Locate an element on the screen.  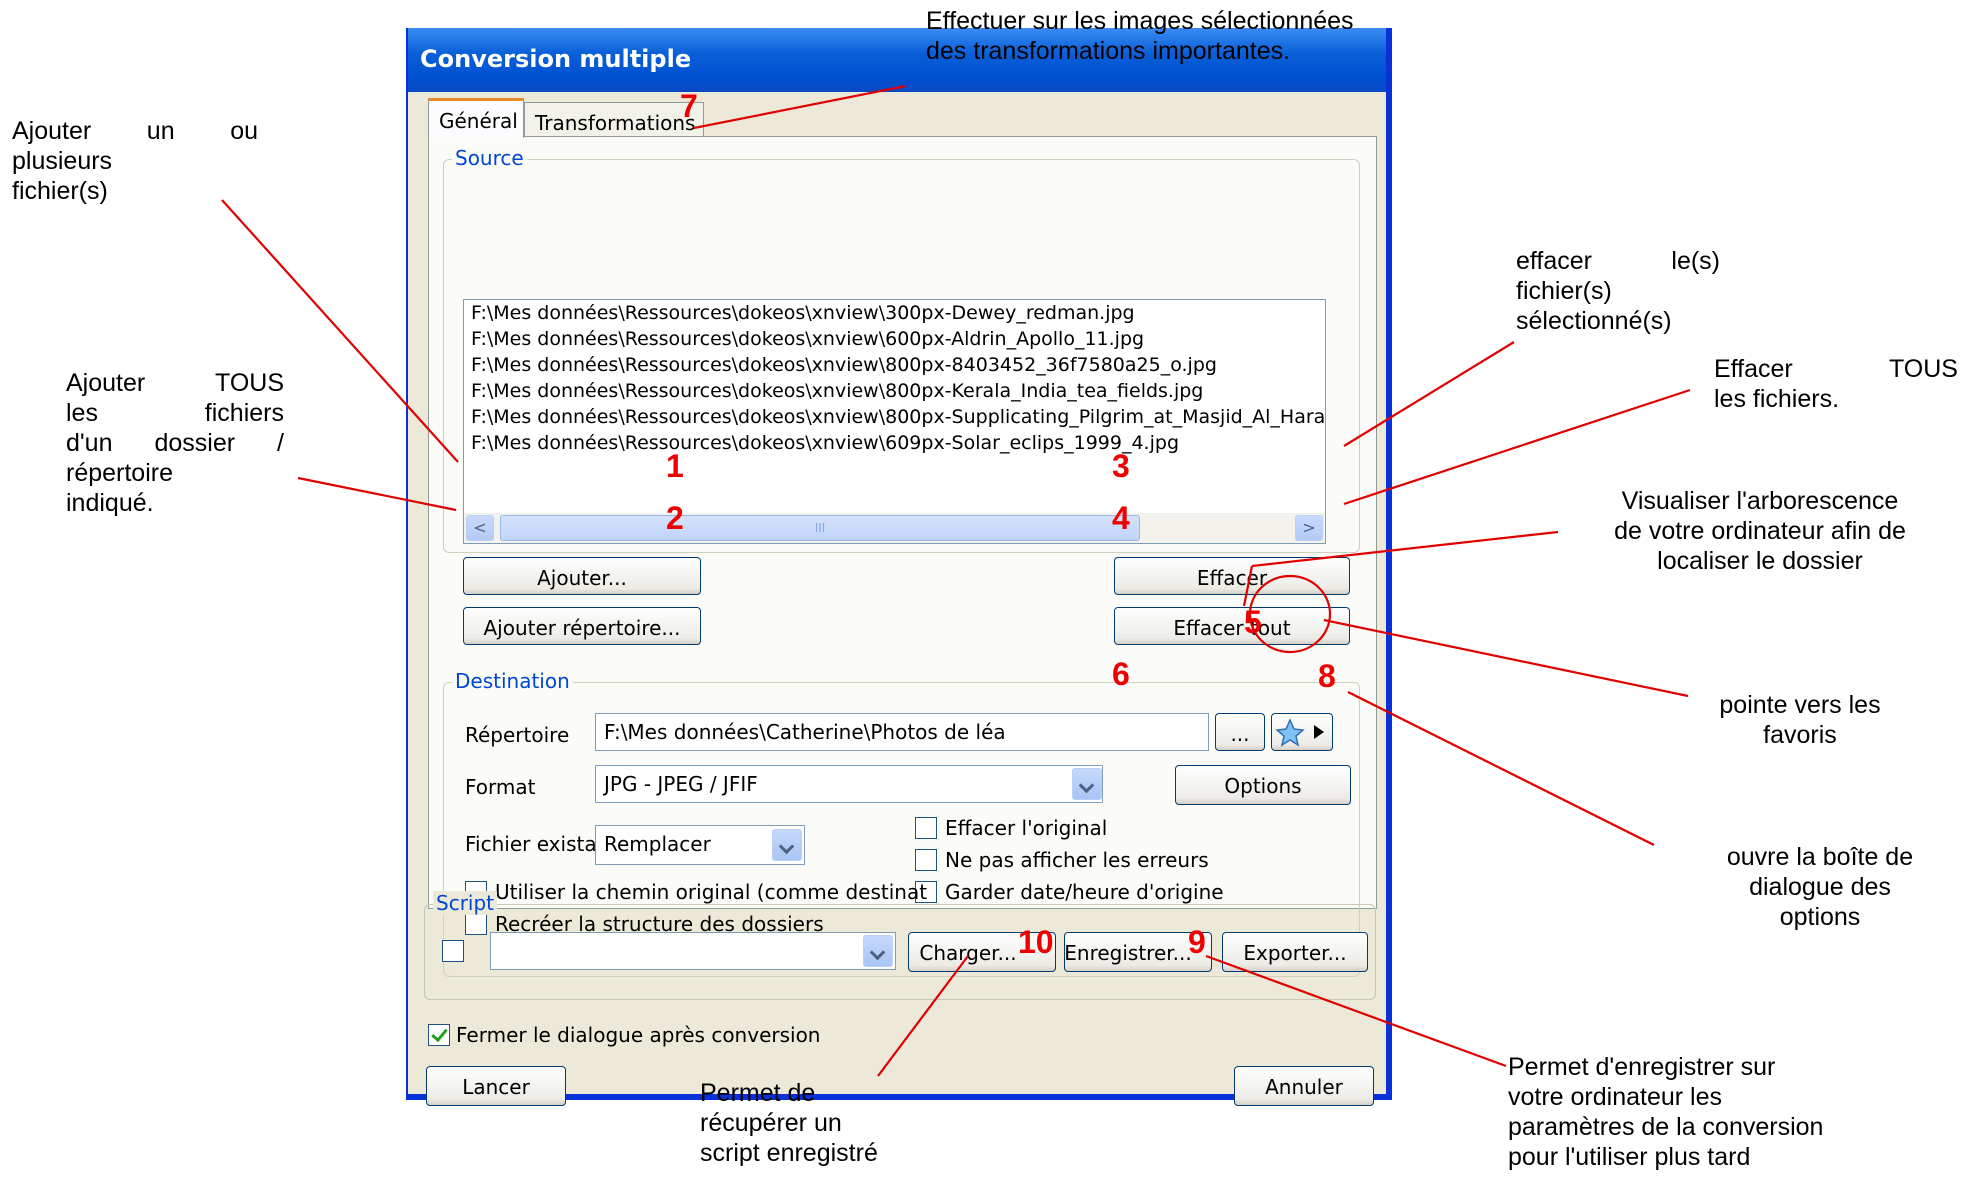
horizontal-scrollbar: < III > is located at coordinates (894, 528).